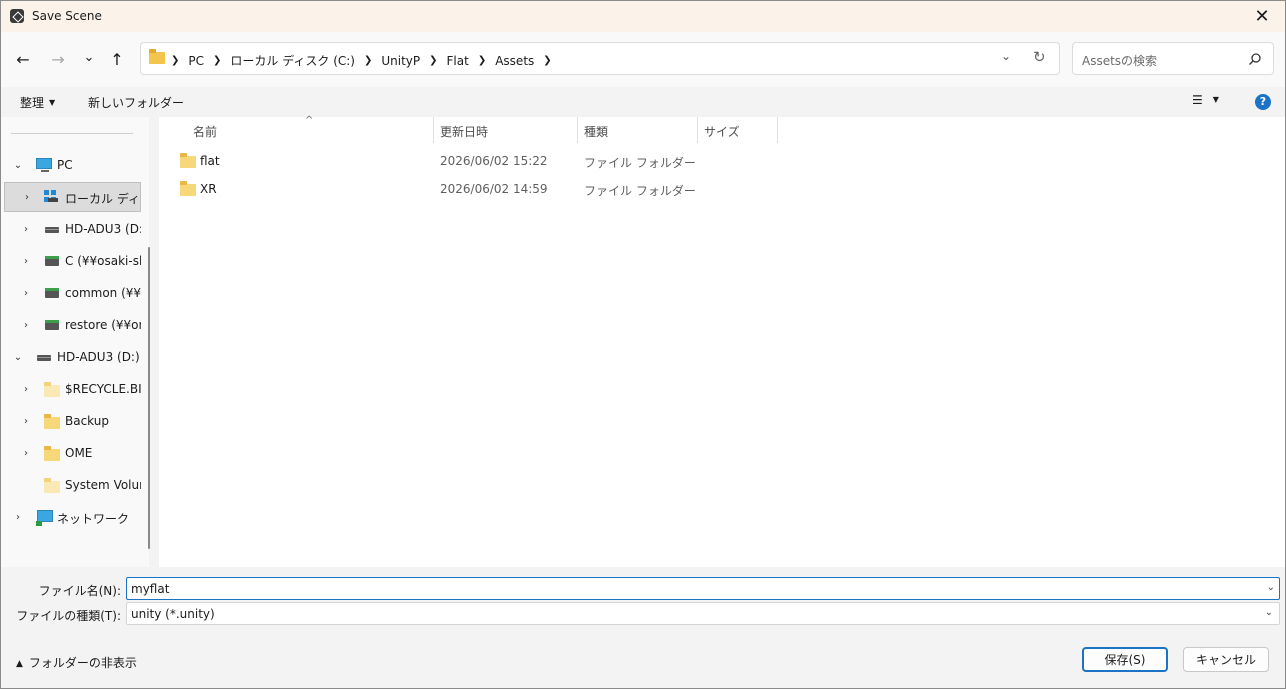 The height and width of the screenshot is (689, 1286). I want to click on file-name: flat, so click(210, 161).